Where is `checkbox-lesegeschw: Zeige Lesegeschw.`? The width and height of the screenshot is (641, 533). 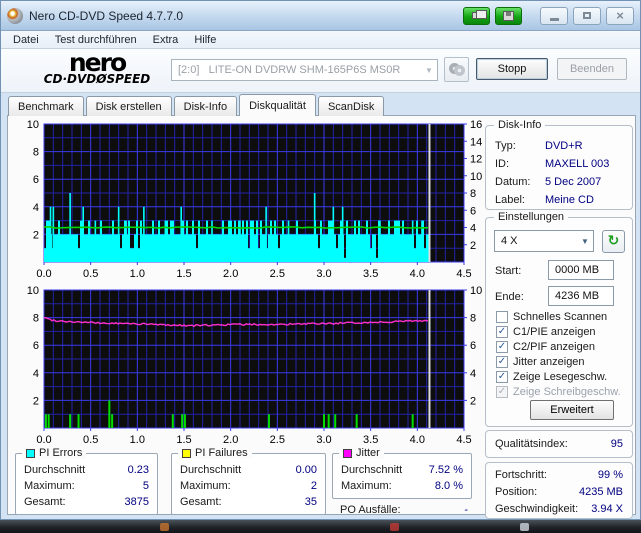
checkbox-lesegeschw: Zeige Lesegeschw. is located at coordinates (551, 377).